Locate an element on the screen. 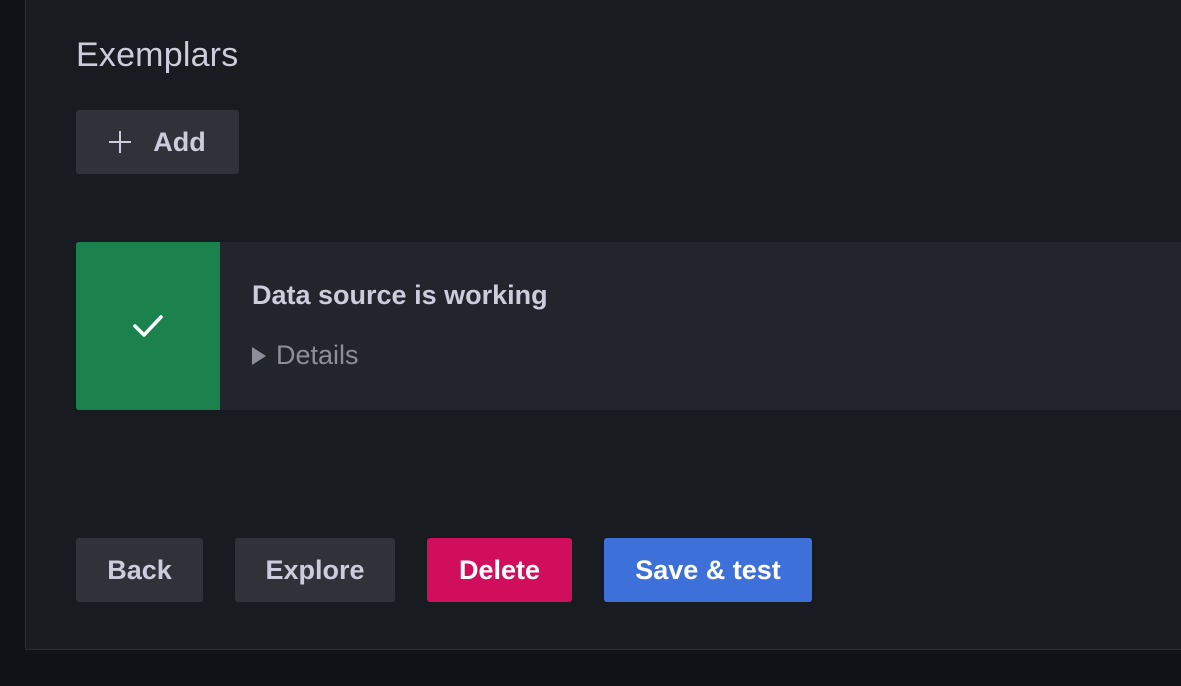 This screenshot has height=686, width=1181. add-exemplar-button: Add is located at coordinates (157, 142).